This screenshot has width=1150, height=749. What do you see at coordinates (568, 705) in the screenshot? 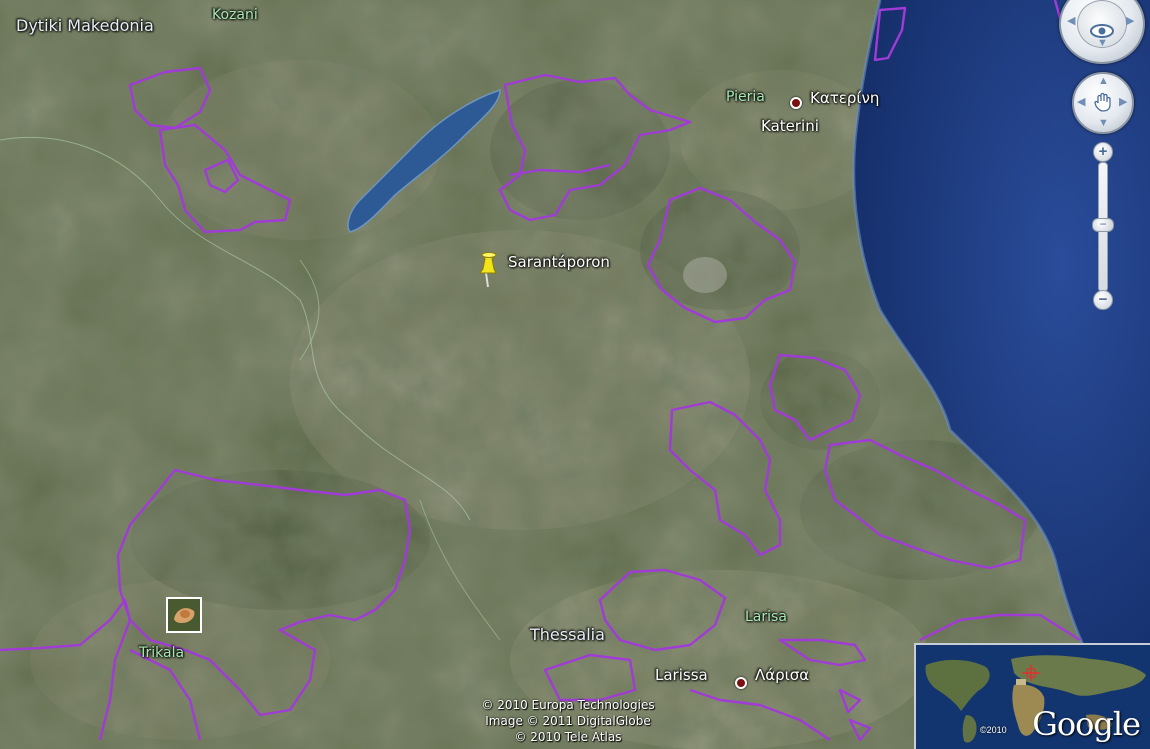
I see `copyright-line-1: © 2010 Europa Technologies` at bounding box center [568, 705].